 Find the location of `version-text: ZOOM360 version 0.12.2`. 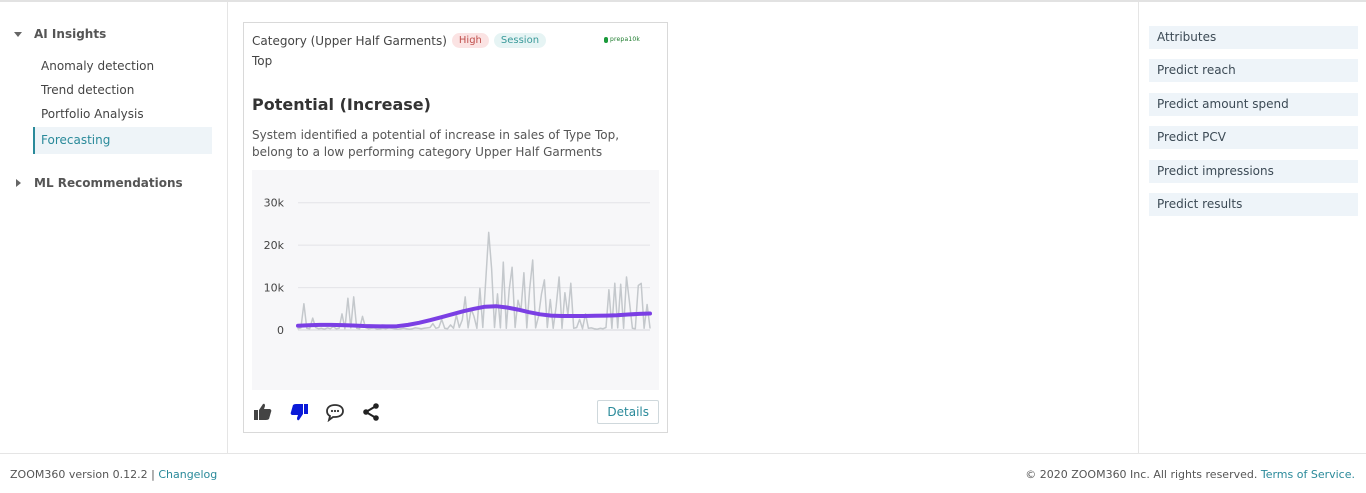

version-text: ZOOM360 version 0.12.2 is located at coordinates (79, 474).